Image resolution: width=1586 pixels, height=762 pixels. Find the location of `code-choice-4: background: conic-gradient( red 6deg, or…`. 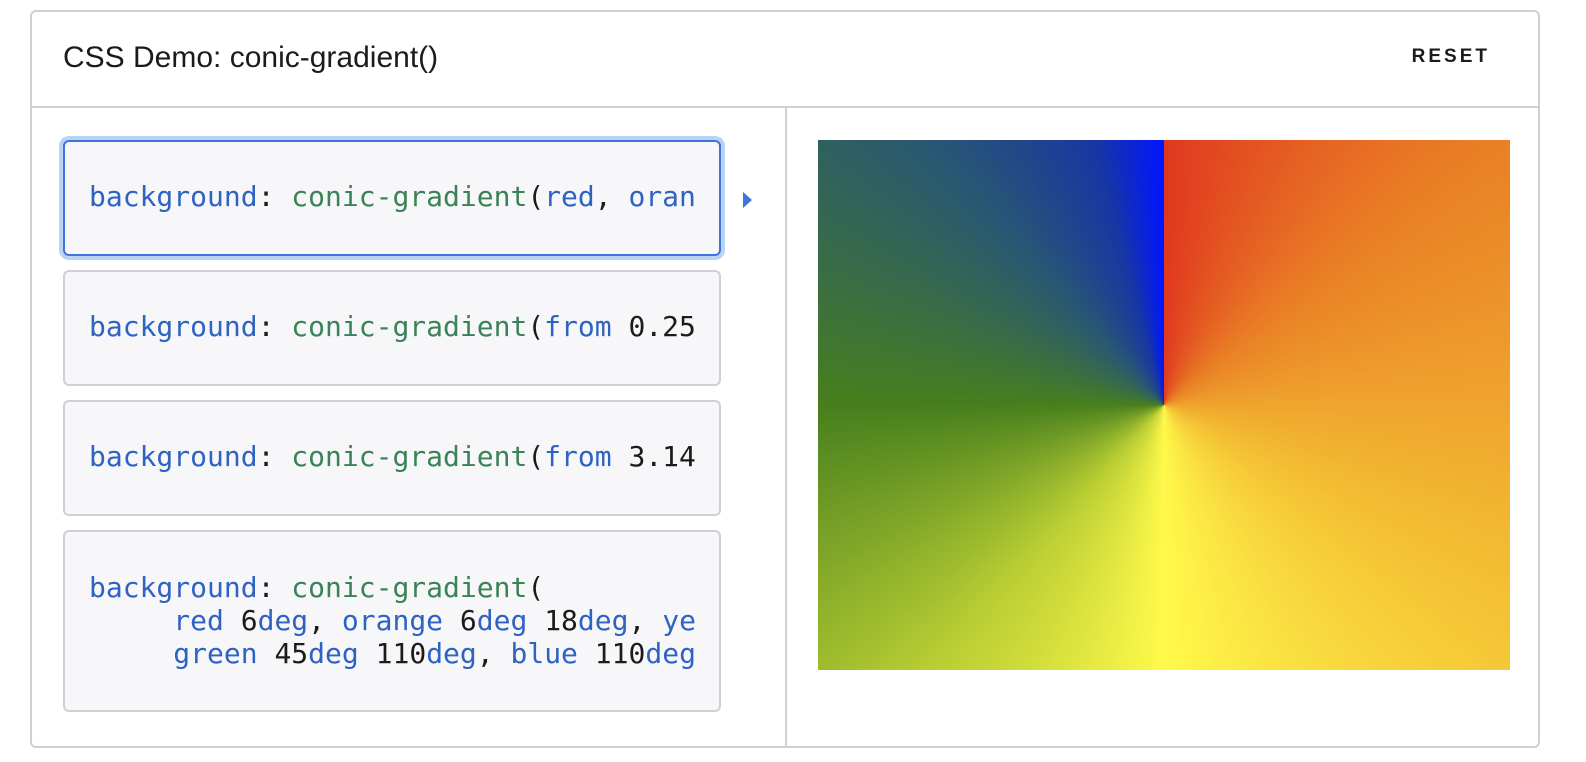

code-choice-4: background: conic-gradient( red 6deg, or… is located at coordinates (392, 621).